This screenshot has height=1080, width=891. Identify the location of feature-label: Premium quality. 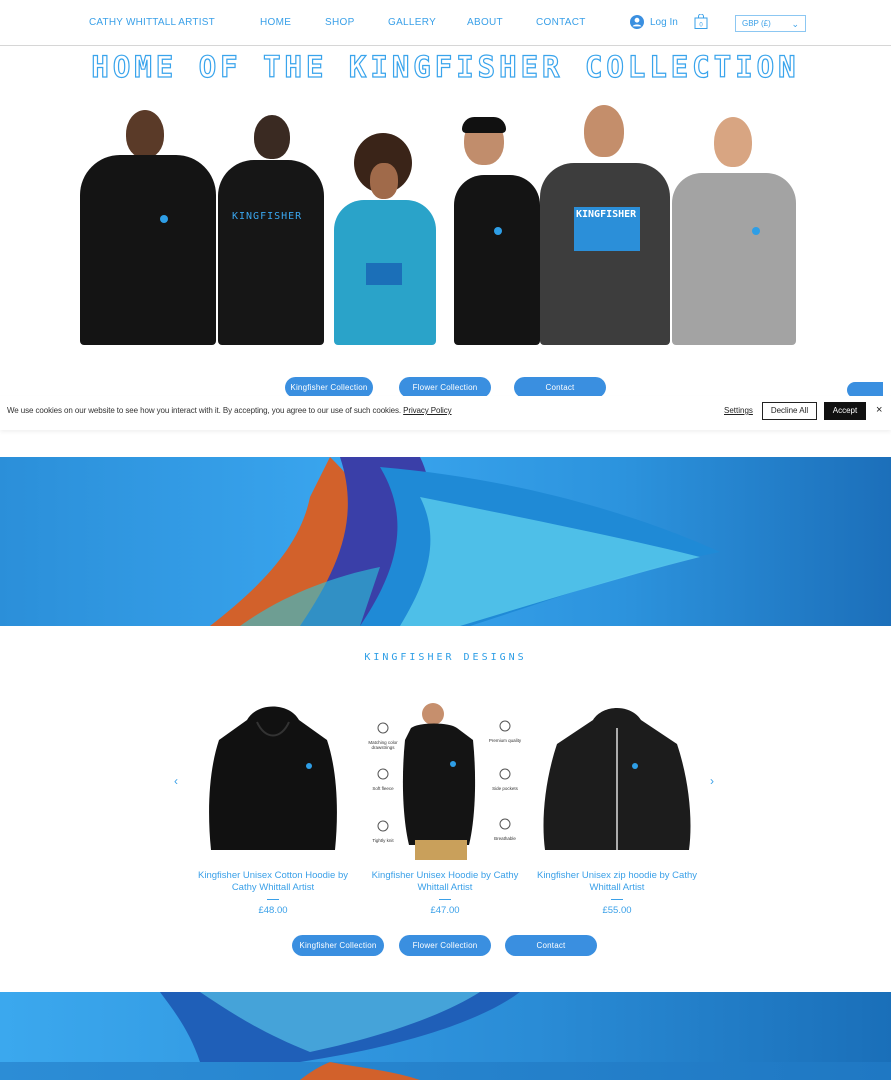
(505, 740).